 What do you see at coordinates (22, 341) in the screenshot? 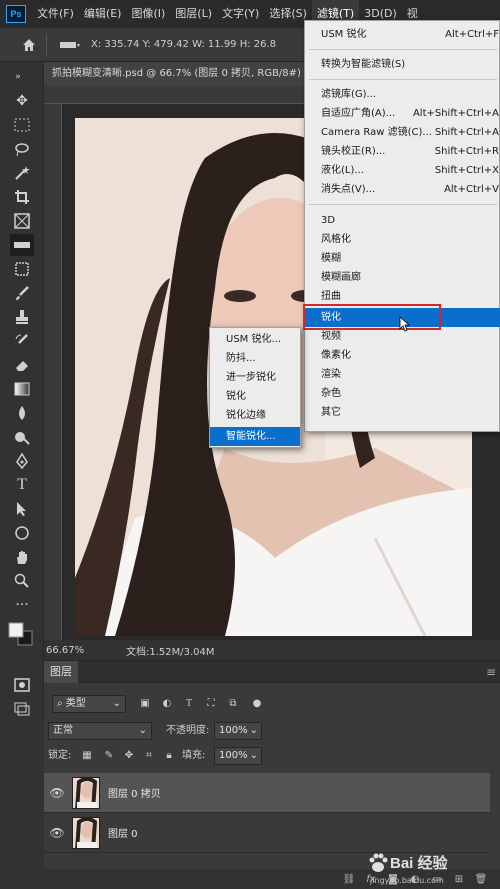
I see `history-brush-icon` at bounding box center [22, 341].